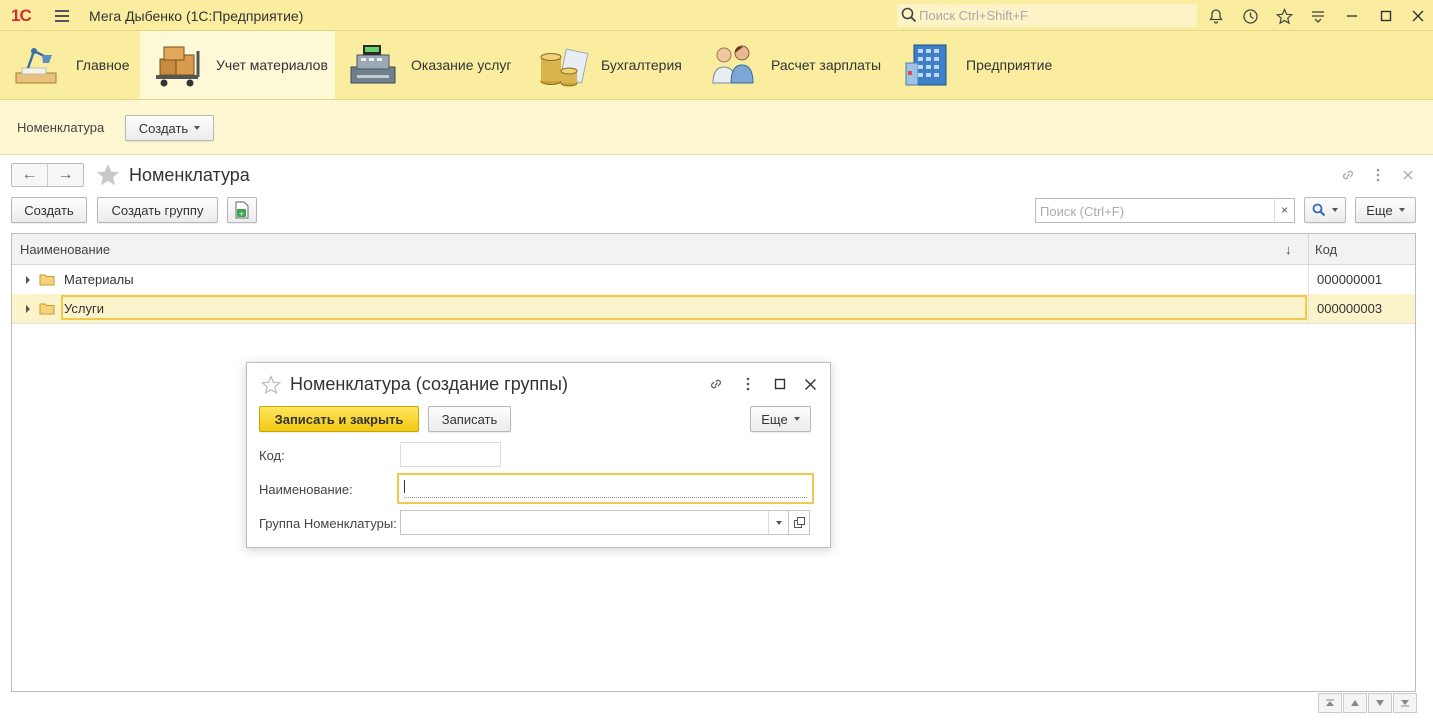 This screenshot has width=1433, height=725. I want to click on main-menu-icon, so click(62, 15).